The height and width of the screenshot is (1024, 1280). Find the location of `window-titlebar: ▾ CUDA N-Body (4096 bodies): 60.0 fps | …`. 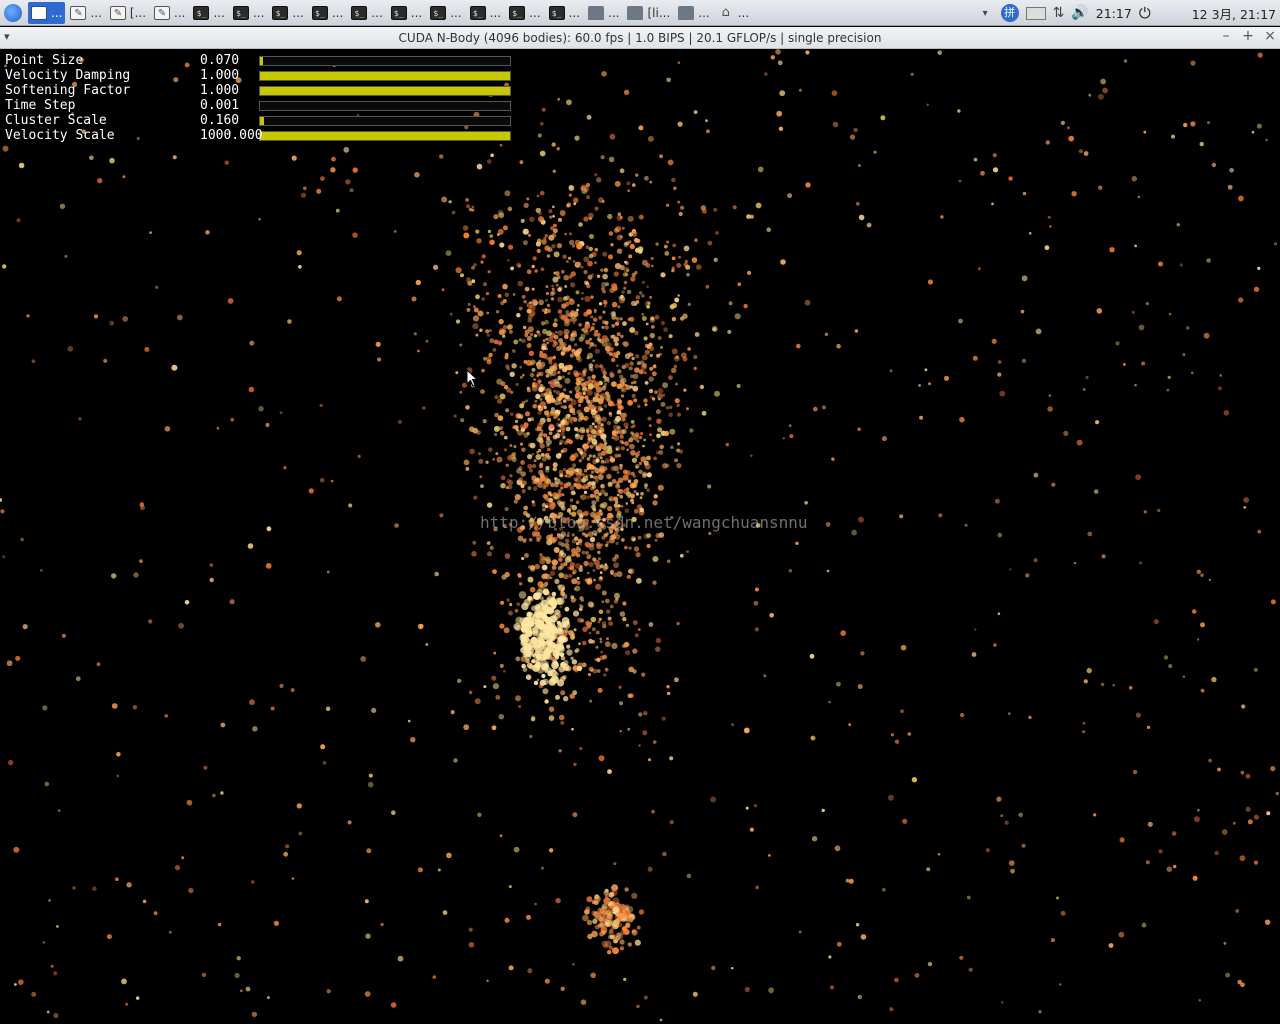

window-titlebar: ▾ CUDA N-Body (4096 bodies): 60.0 fps | … is located at coordinates (640, 38).